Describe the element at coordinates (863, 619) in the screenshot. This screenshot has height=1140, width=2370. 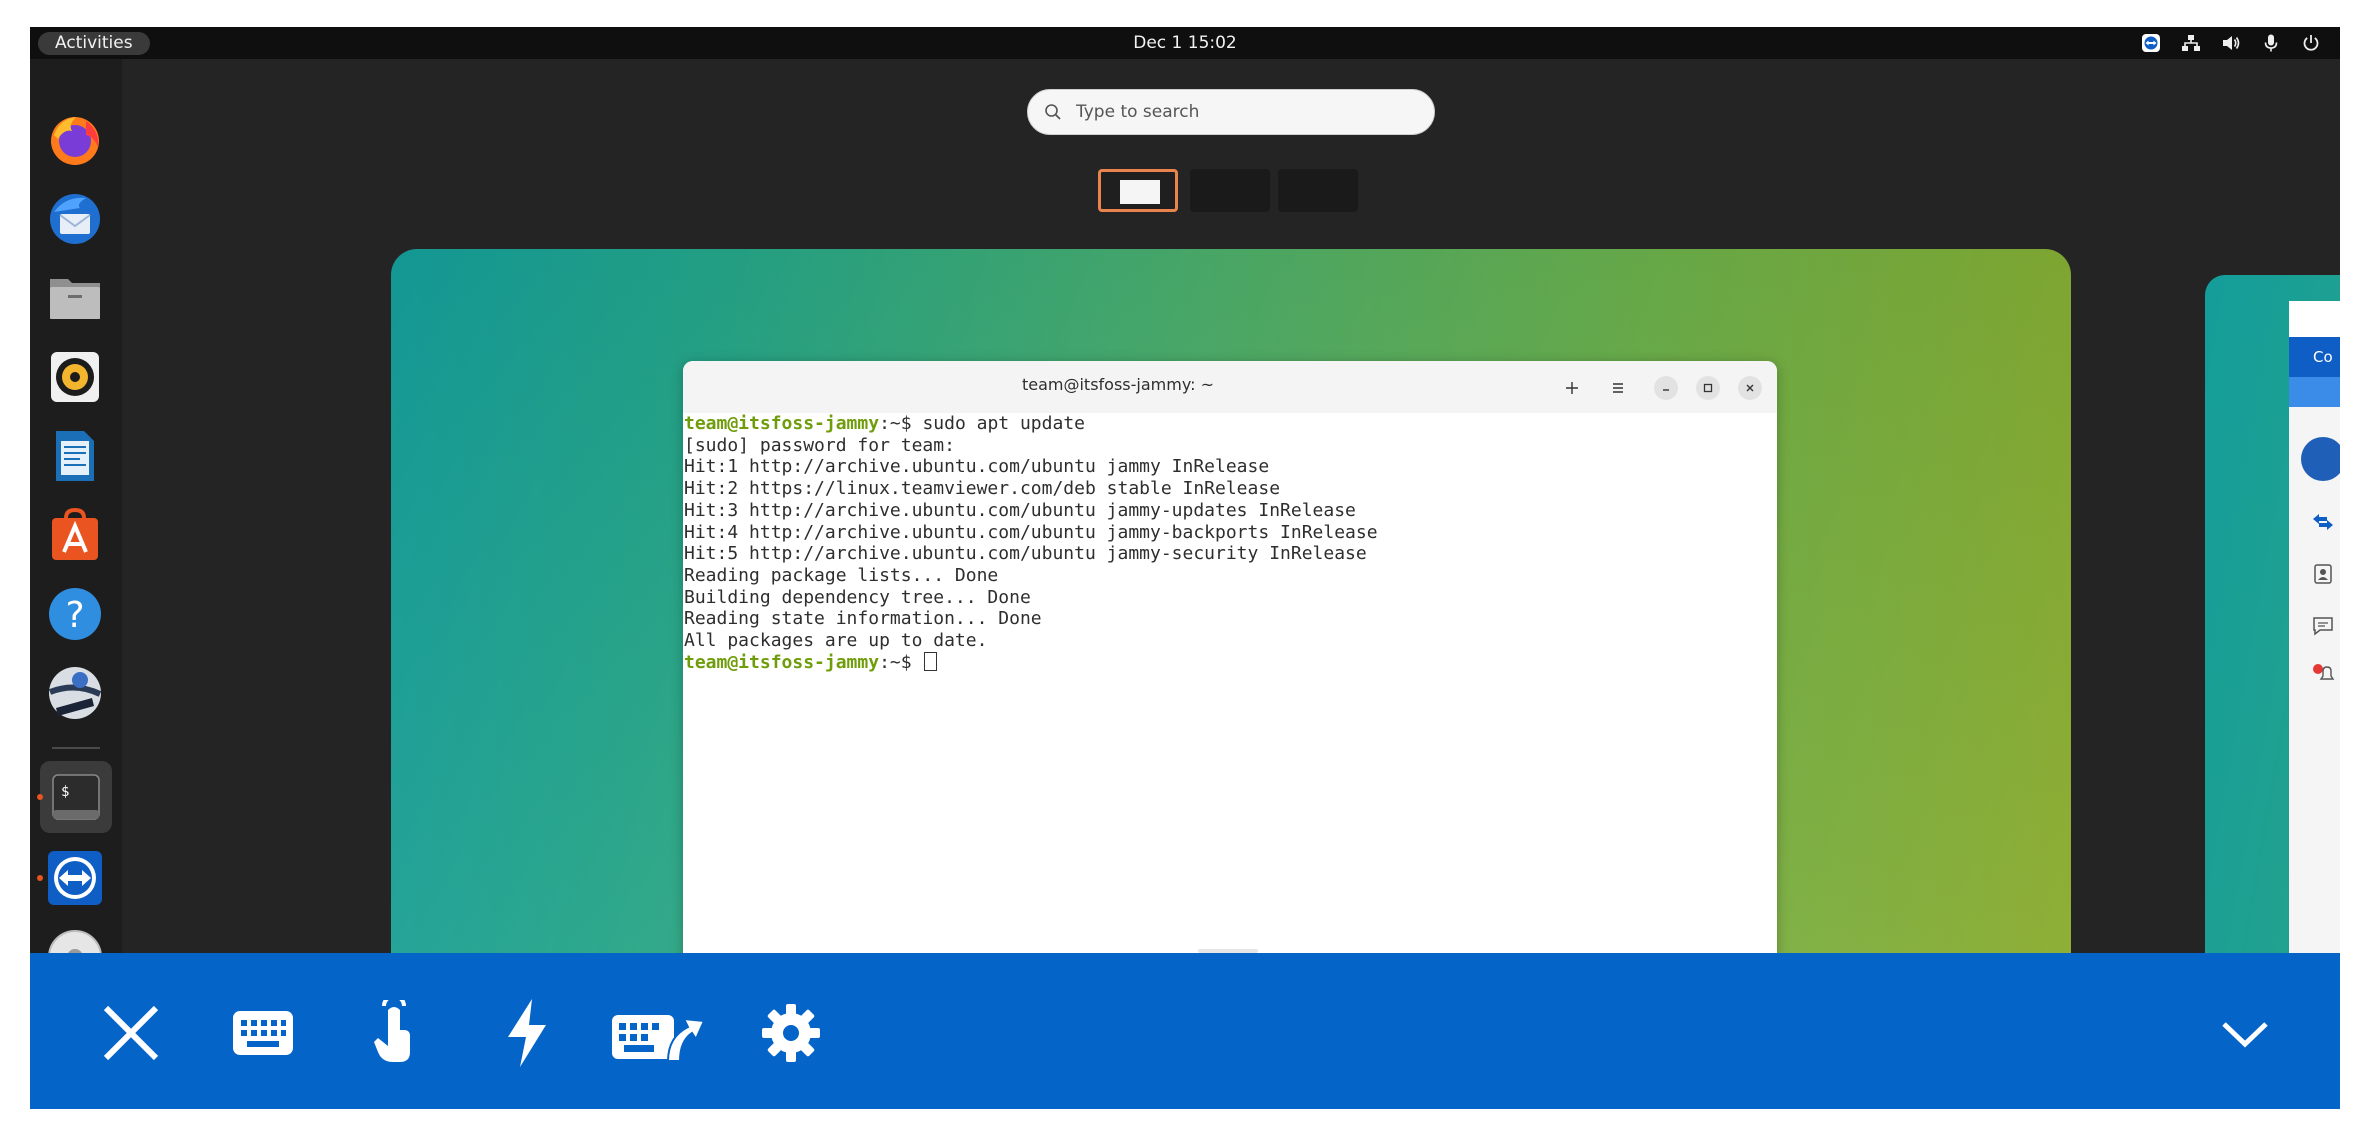
I see `terminal-line: Reading state information... Done` at that location.